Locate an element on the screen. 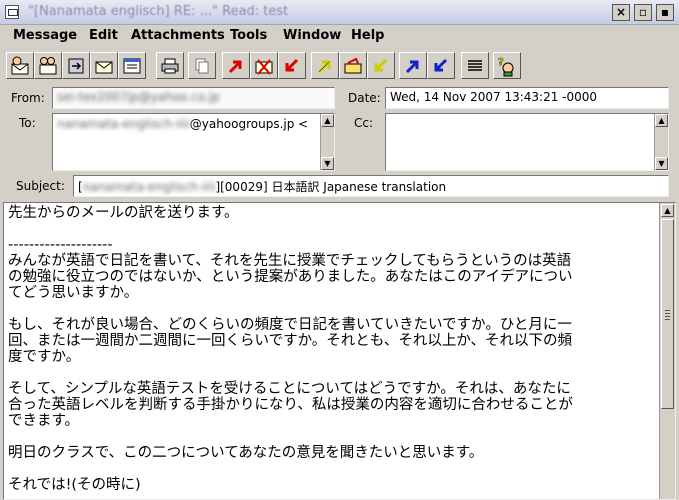 This screenshot has height=500, width=679. show-headers-button is located at coordinates (475, 65).